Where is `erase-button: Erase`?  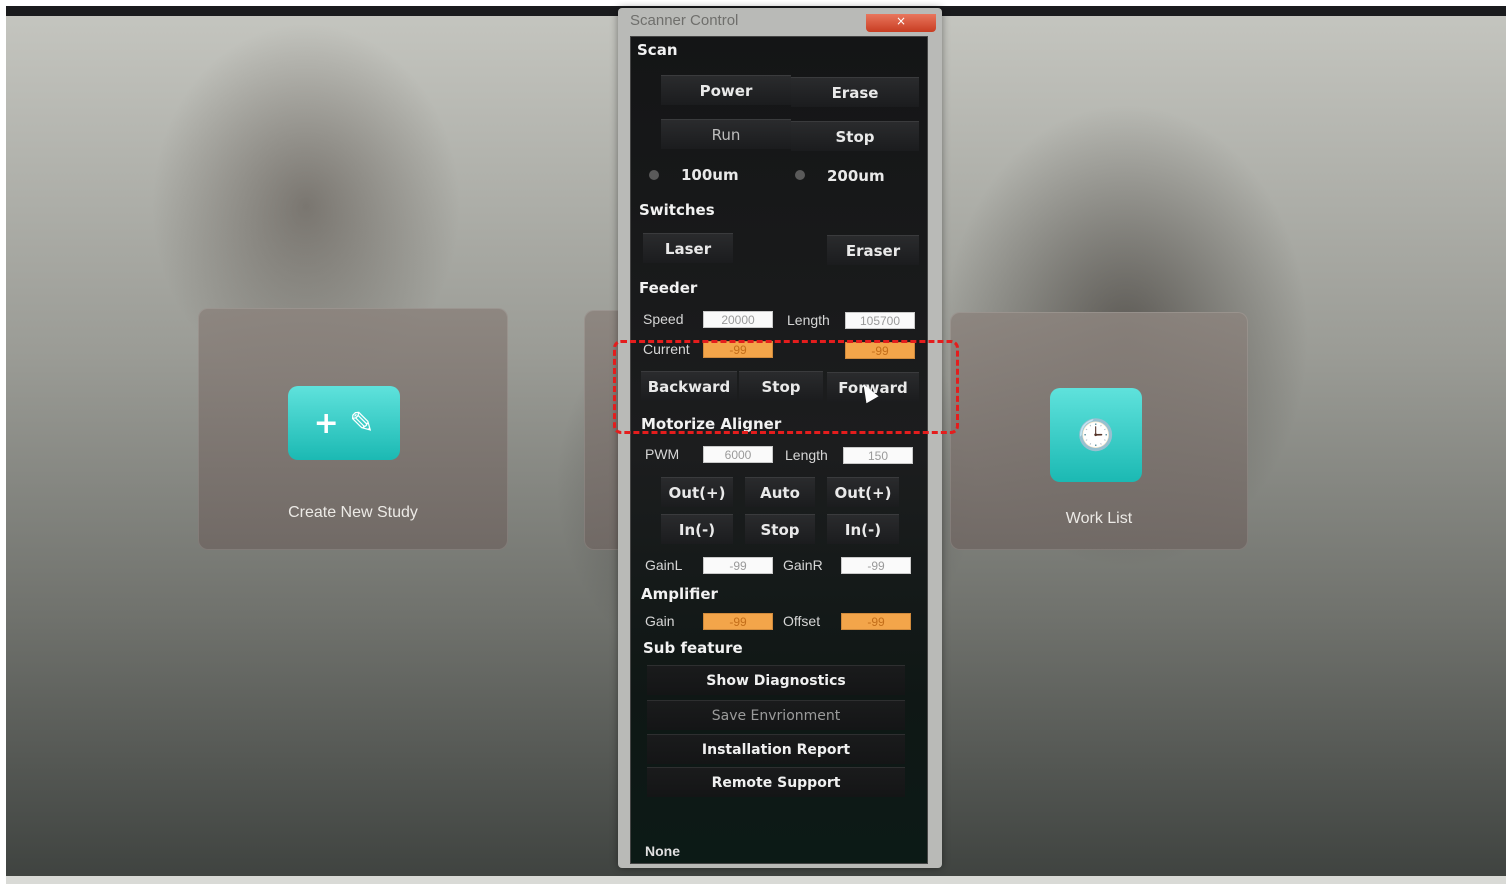 erase-button: Erase is located at coordinates (855, 92).